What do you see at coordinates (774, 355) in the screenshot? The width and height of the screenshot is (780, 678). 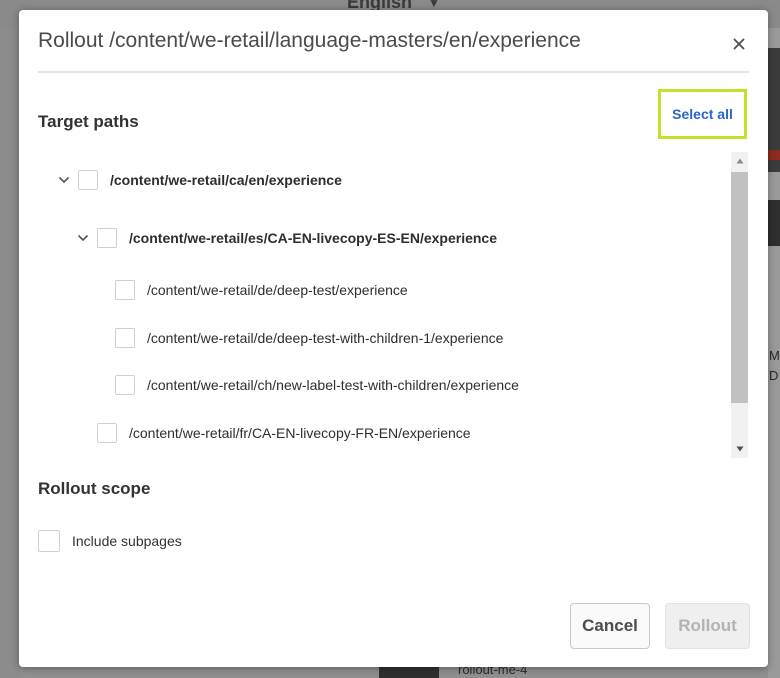 I see `background-card-text: M` at bounding box center [774, 355].